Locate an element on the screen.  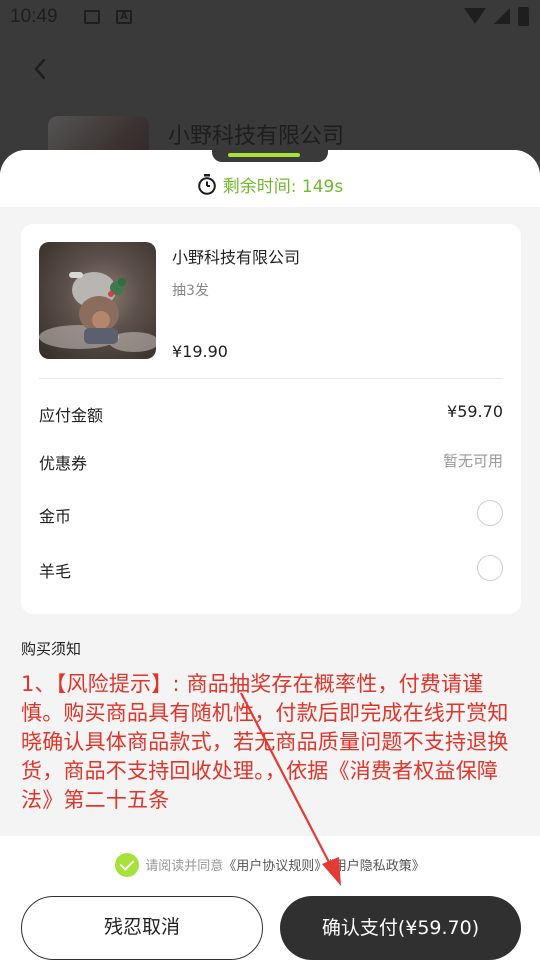
product-image is located at coordinates (97, 300).